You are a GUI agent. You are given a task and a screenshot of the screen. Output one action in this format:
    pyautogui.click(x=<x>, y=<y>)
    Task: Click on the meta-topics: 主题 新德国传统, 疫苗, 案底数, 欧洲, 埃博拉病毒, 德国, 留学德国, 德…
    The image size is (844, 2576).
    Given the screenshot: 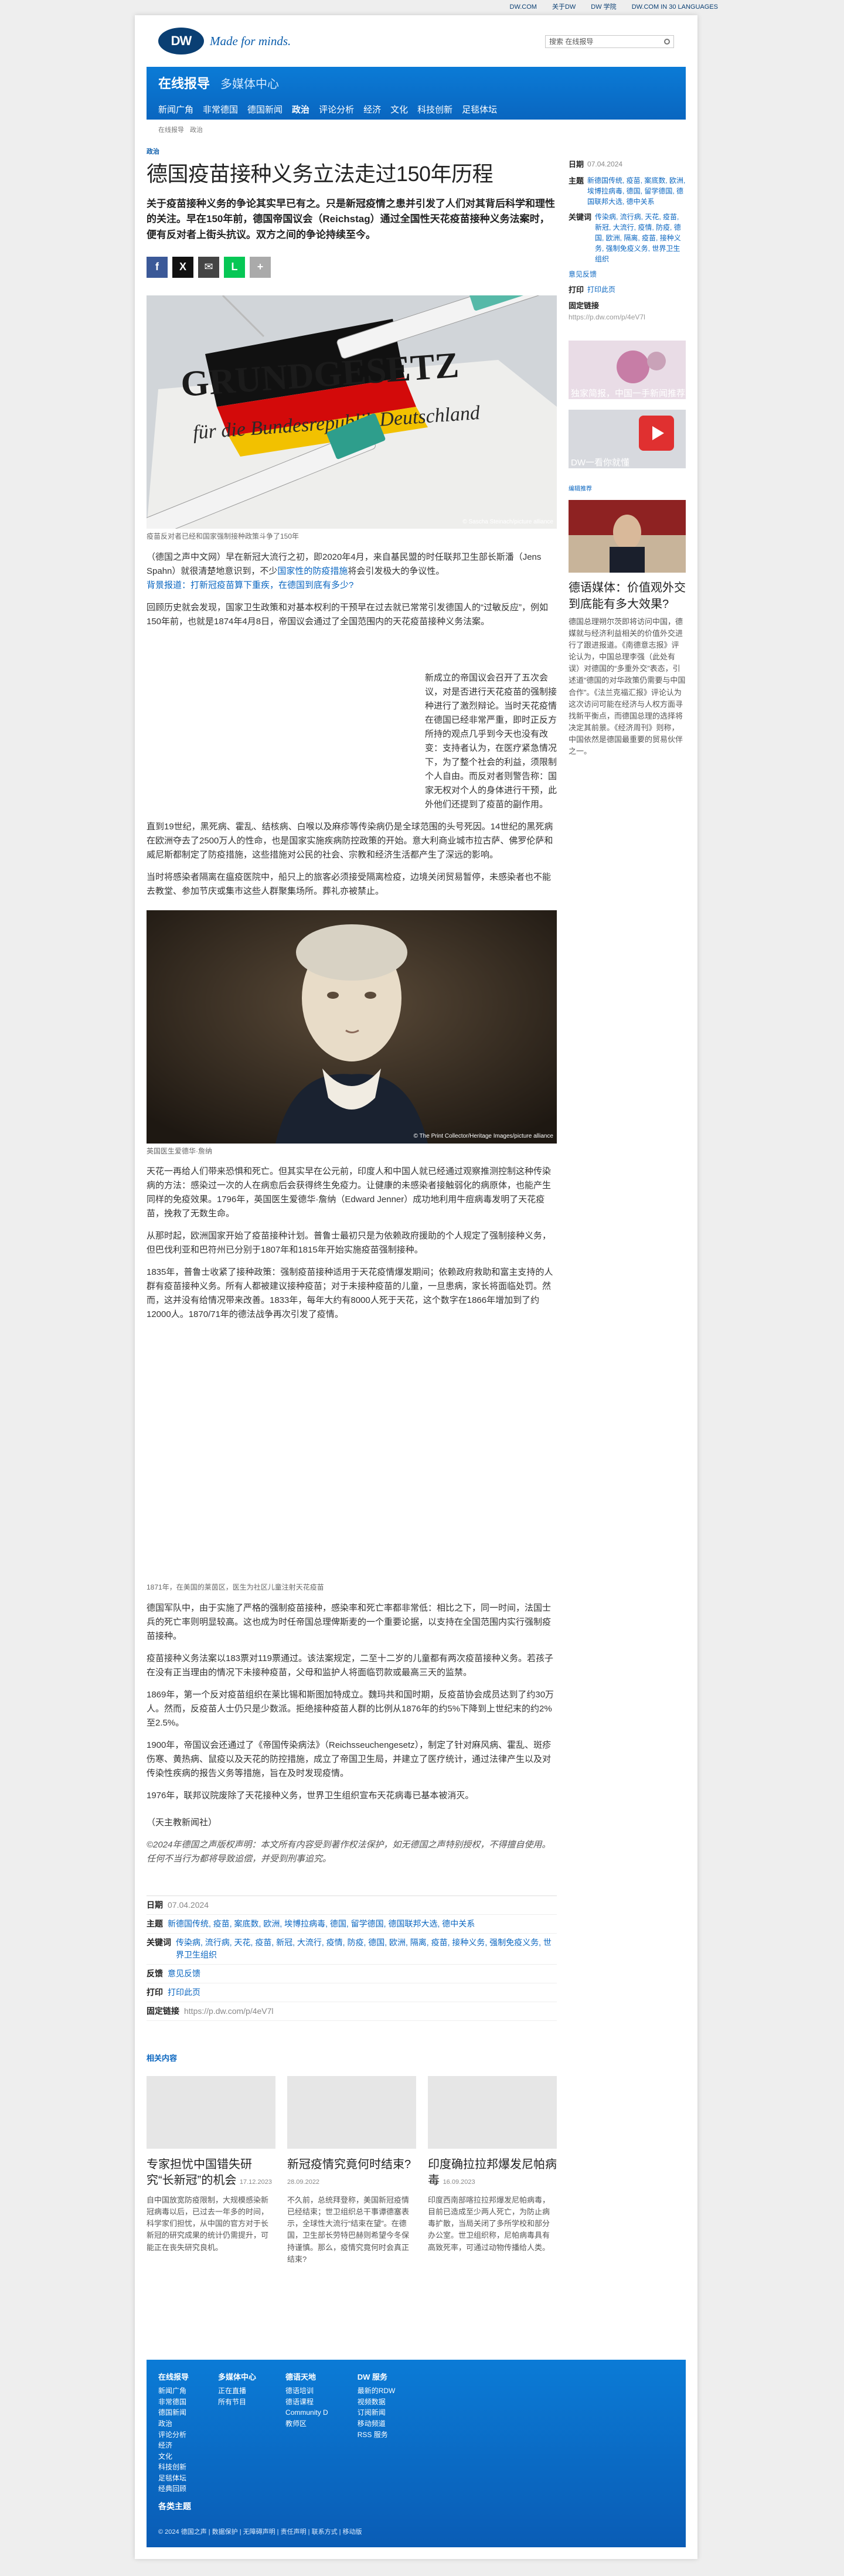 What is the action you would take?
    pyautogui.click(x=352, y=1924)
    